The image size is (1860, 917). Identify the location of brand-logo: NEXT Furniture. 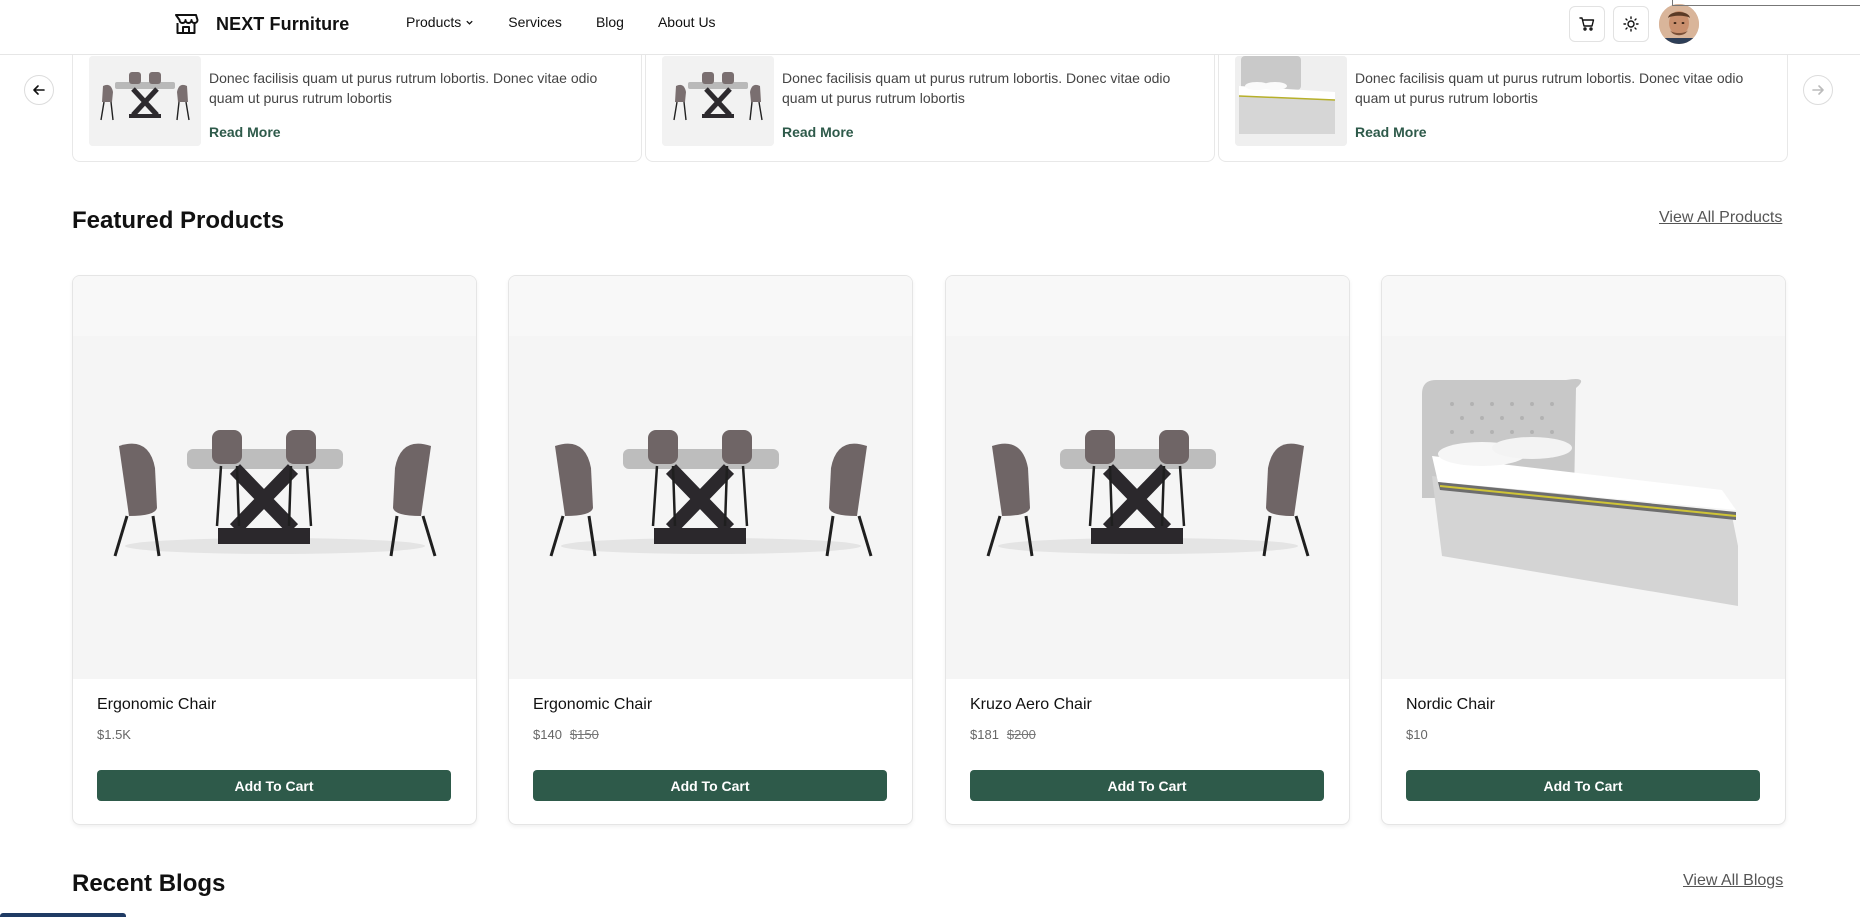
(260, 24).